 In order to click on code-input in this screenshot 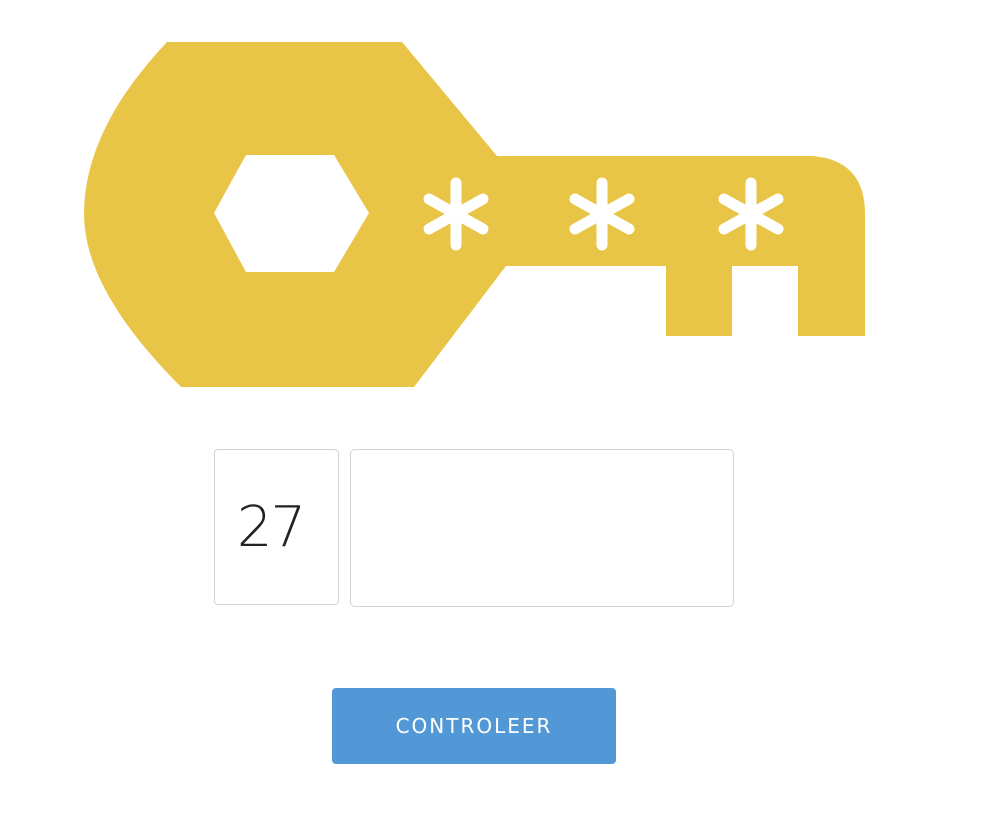, I will do `click(542, 528)`.